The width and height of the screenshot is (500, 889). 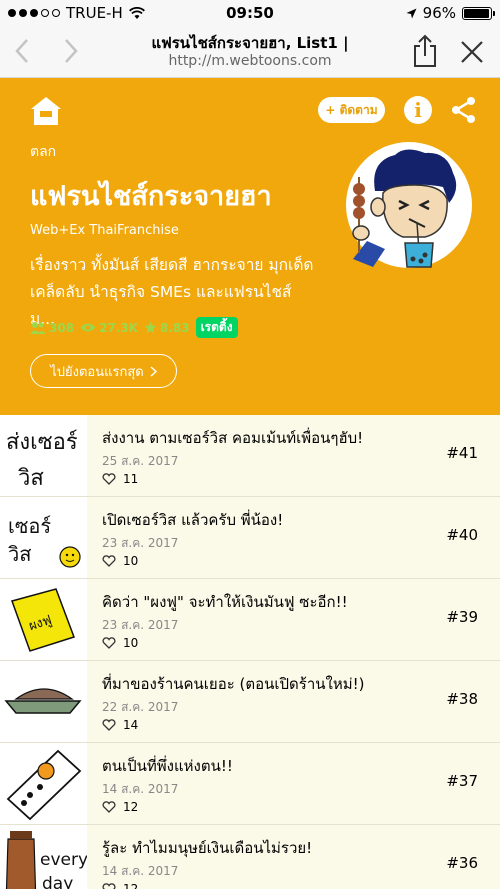 What do you see at coordinates (250, 43) in the screenshot?
I see `page-title: แฟรนไชส์กระจายฮา, List1 |` at bounding box center [250, 43].